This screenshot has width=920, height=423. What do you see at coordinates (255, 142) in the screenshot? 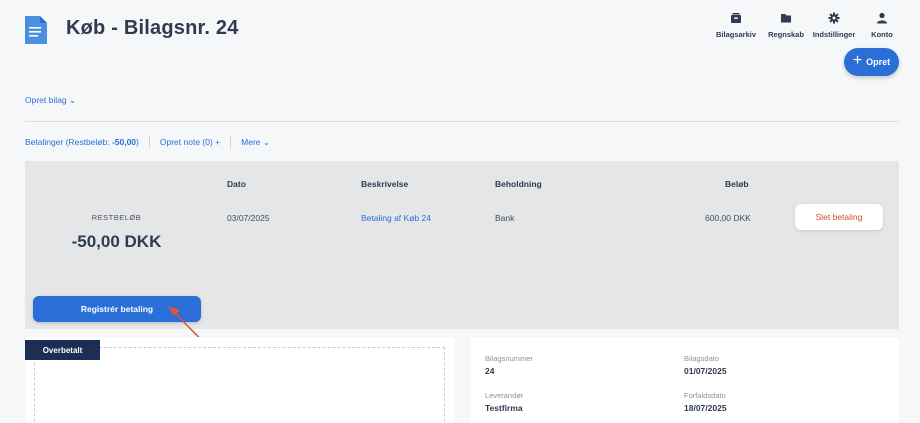
I see `more-dropdown: Mere ⌄` at bounding box center [255, 142].